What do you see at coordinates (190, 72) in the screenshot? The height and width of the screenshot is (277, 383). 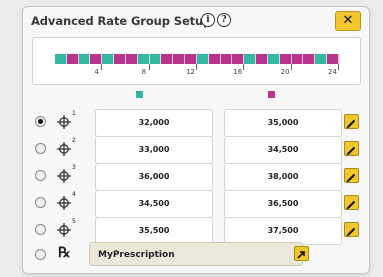 I see `timeline-tick-label: 12` at bounding box center [190, 72].